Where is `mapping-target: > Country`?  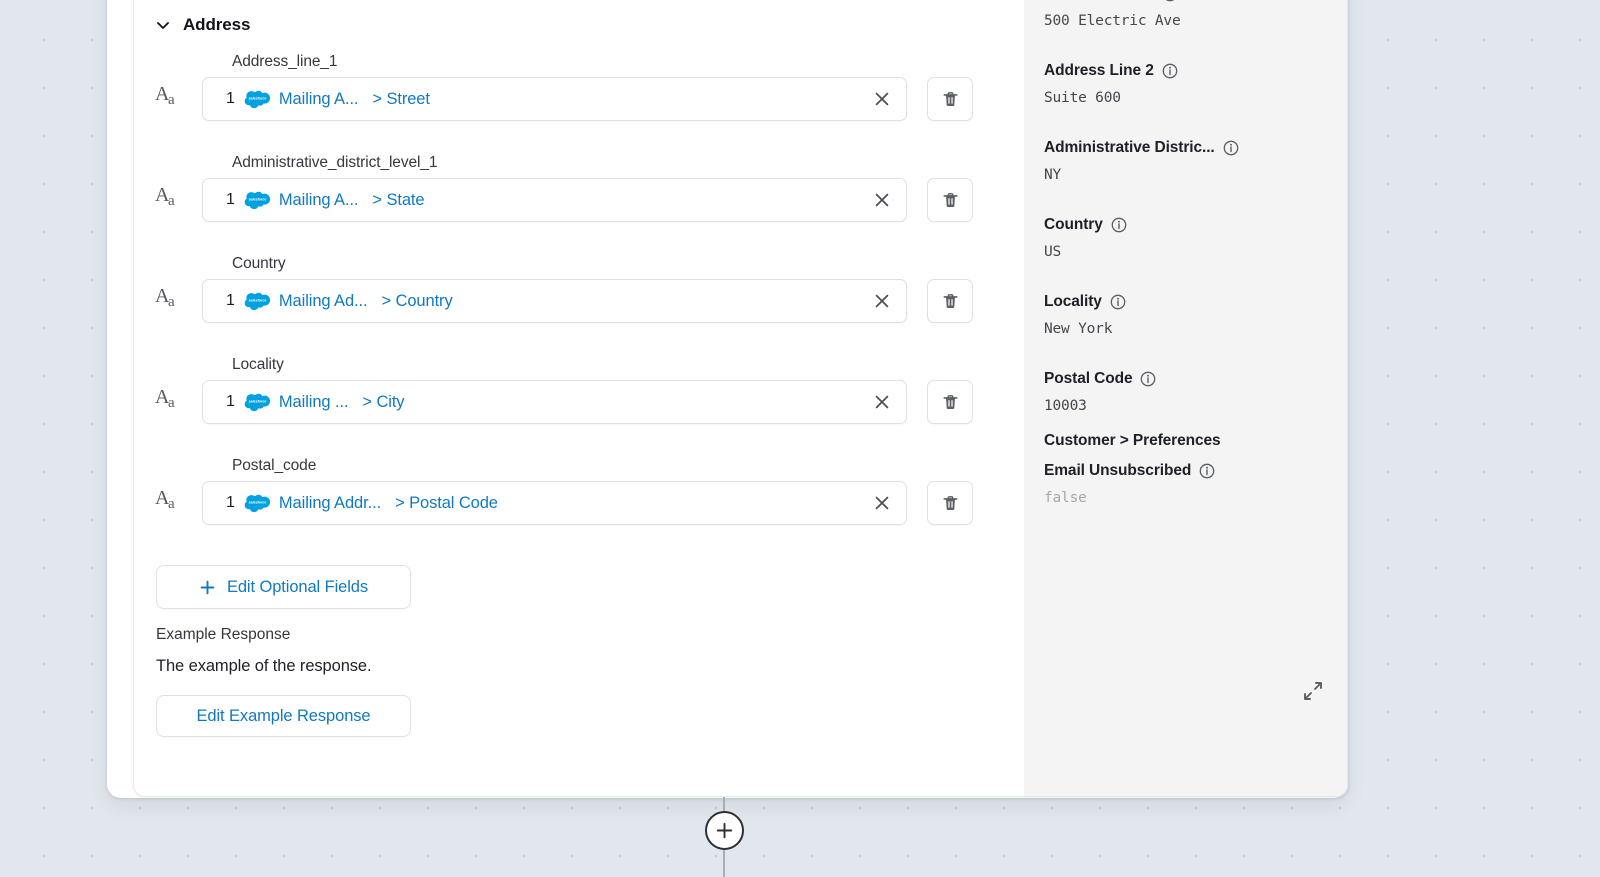
mapping-target: > Country is located at coordinates (417, 300).